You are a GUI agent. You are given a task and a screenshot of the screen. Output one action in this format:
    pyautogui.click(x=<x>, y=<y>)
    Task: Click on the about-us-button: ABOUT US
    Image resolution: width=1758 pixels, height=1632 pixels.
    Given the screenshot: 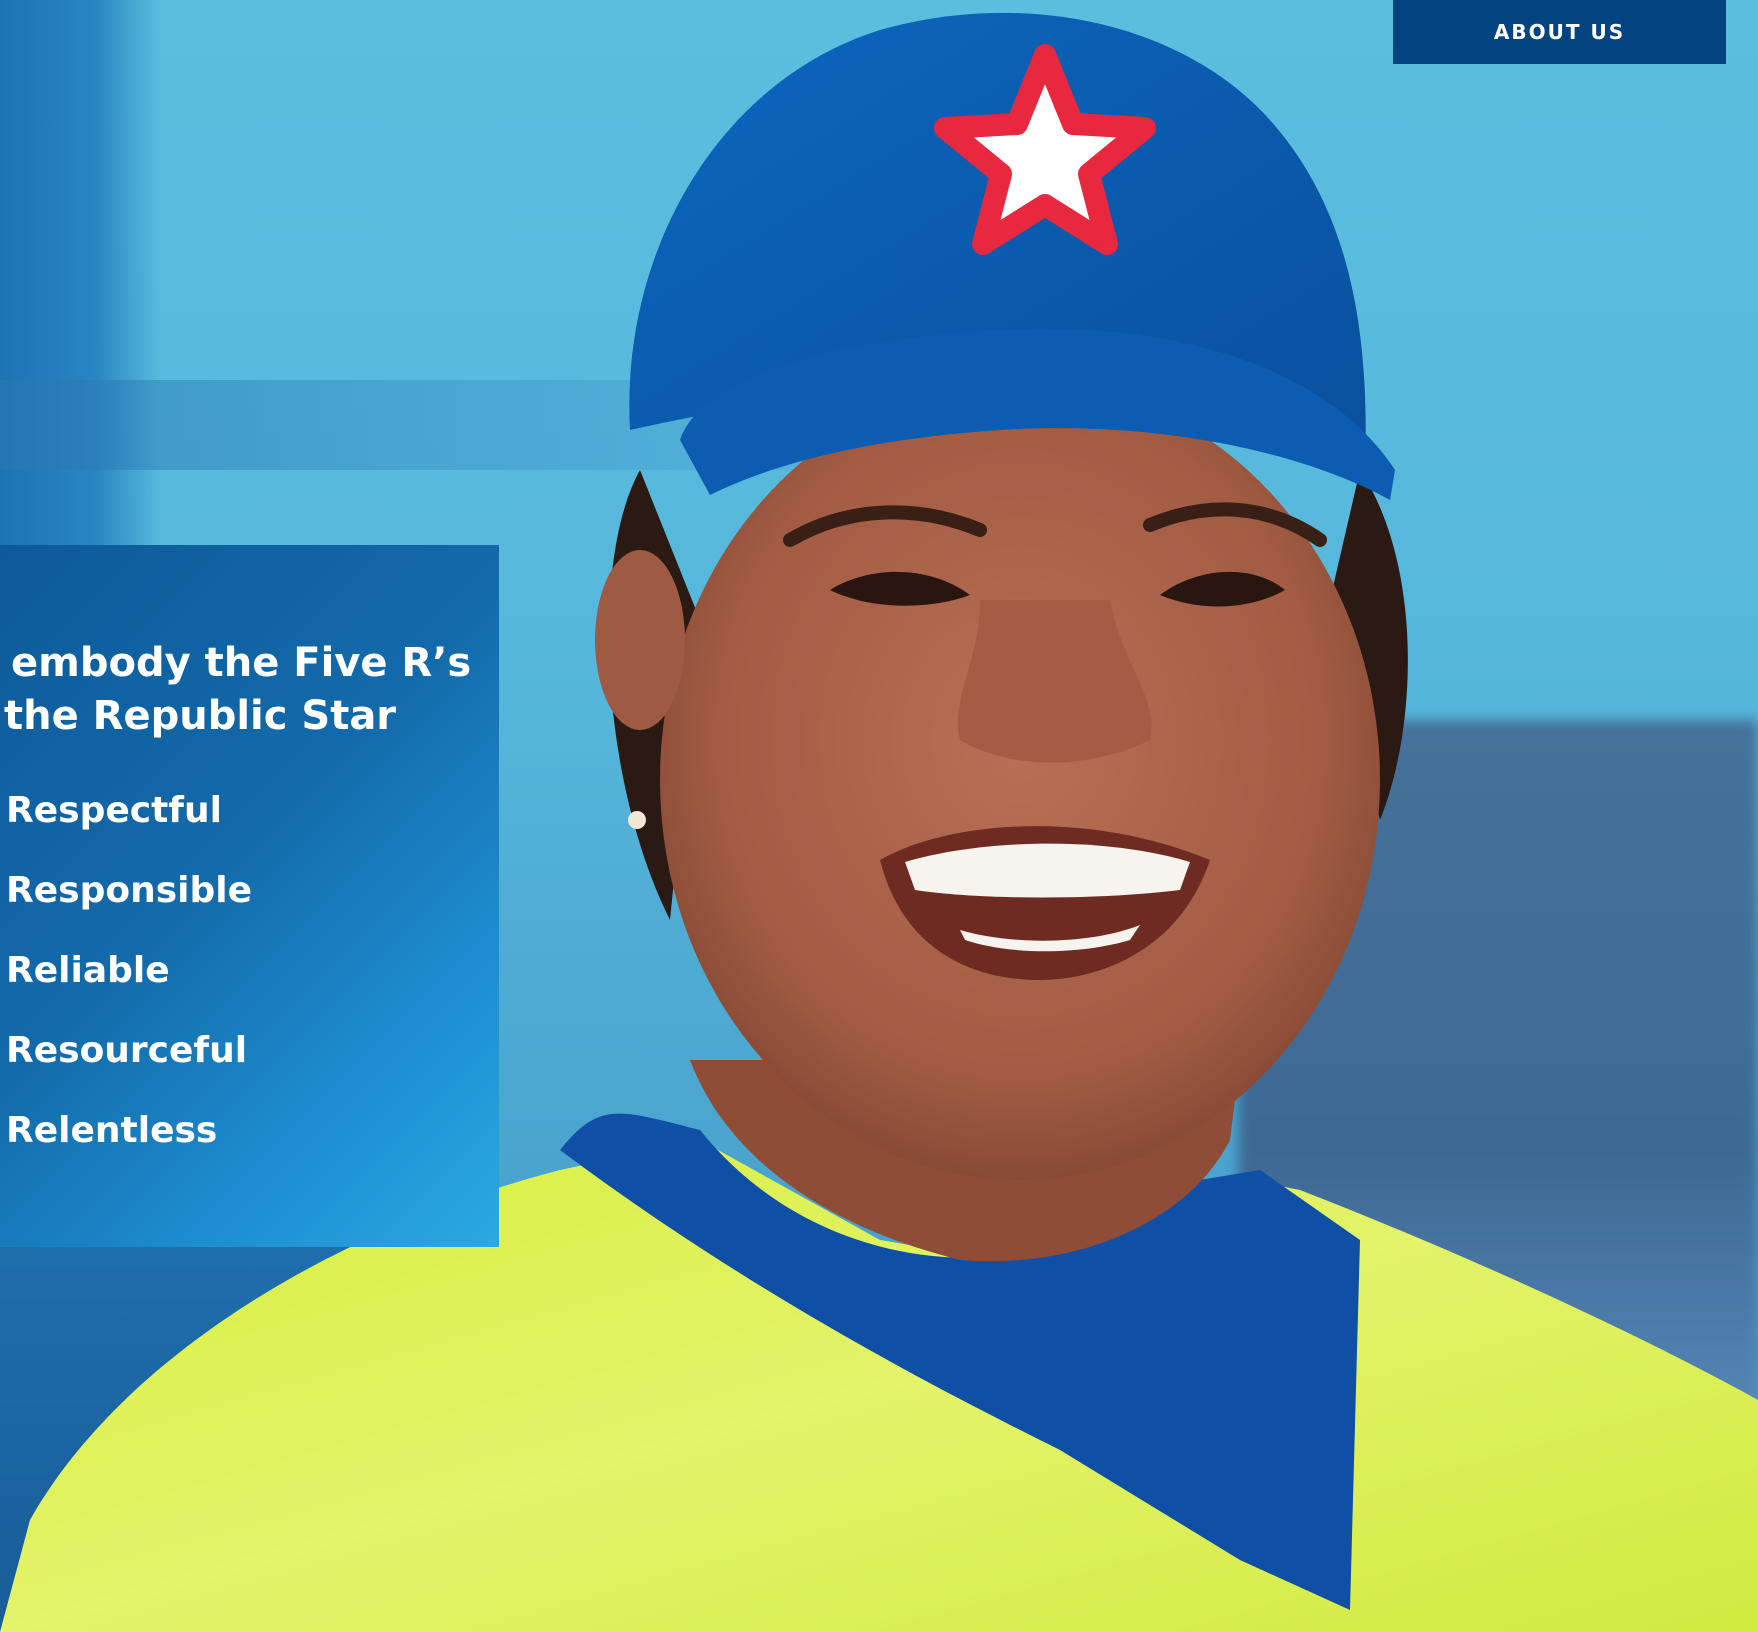 What is the action you would take?
    pyautogui.click(x=1559, y=32)
    